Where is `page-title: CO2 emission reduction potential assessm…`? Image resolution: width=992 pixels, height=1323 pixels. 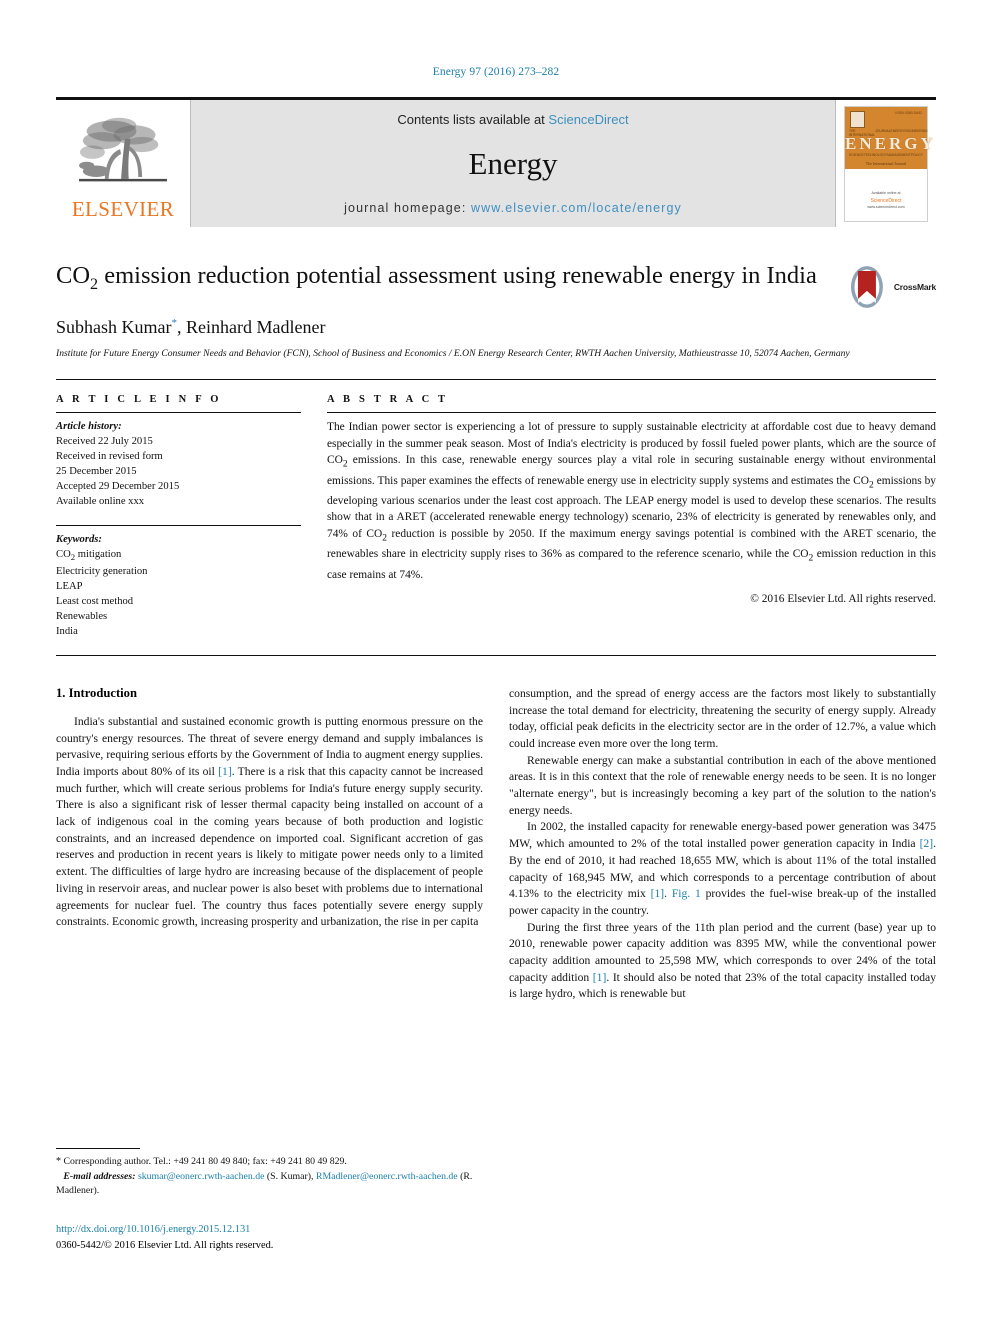
page-title: CO2 emission reduction potential assessm… is located at coordinates (441, 278).